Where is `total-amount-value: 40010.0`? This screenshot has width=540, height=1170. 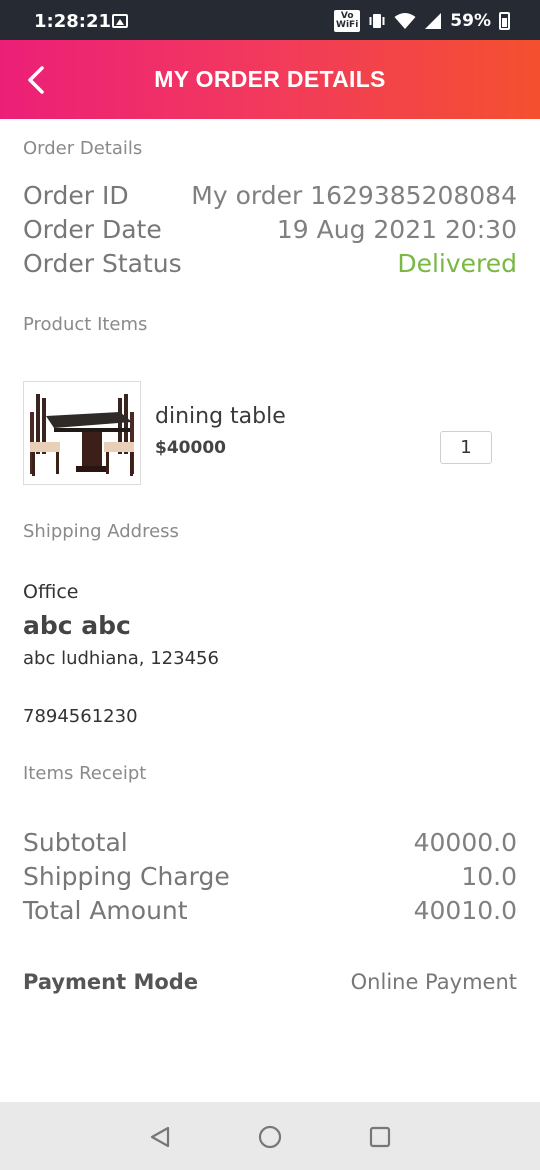
total-amount-value: 40010.0 is located at coordinates (465, 910).